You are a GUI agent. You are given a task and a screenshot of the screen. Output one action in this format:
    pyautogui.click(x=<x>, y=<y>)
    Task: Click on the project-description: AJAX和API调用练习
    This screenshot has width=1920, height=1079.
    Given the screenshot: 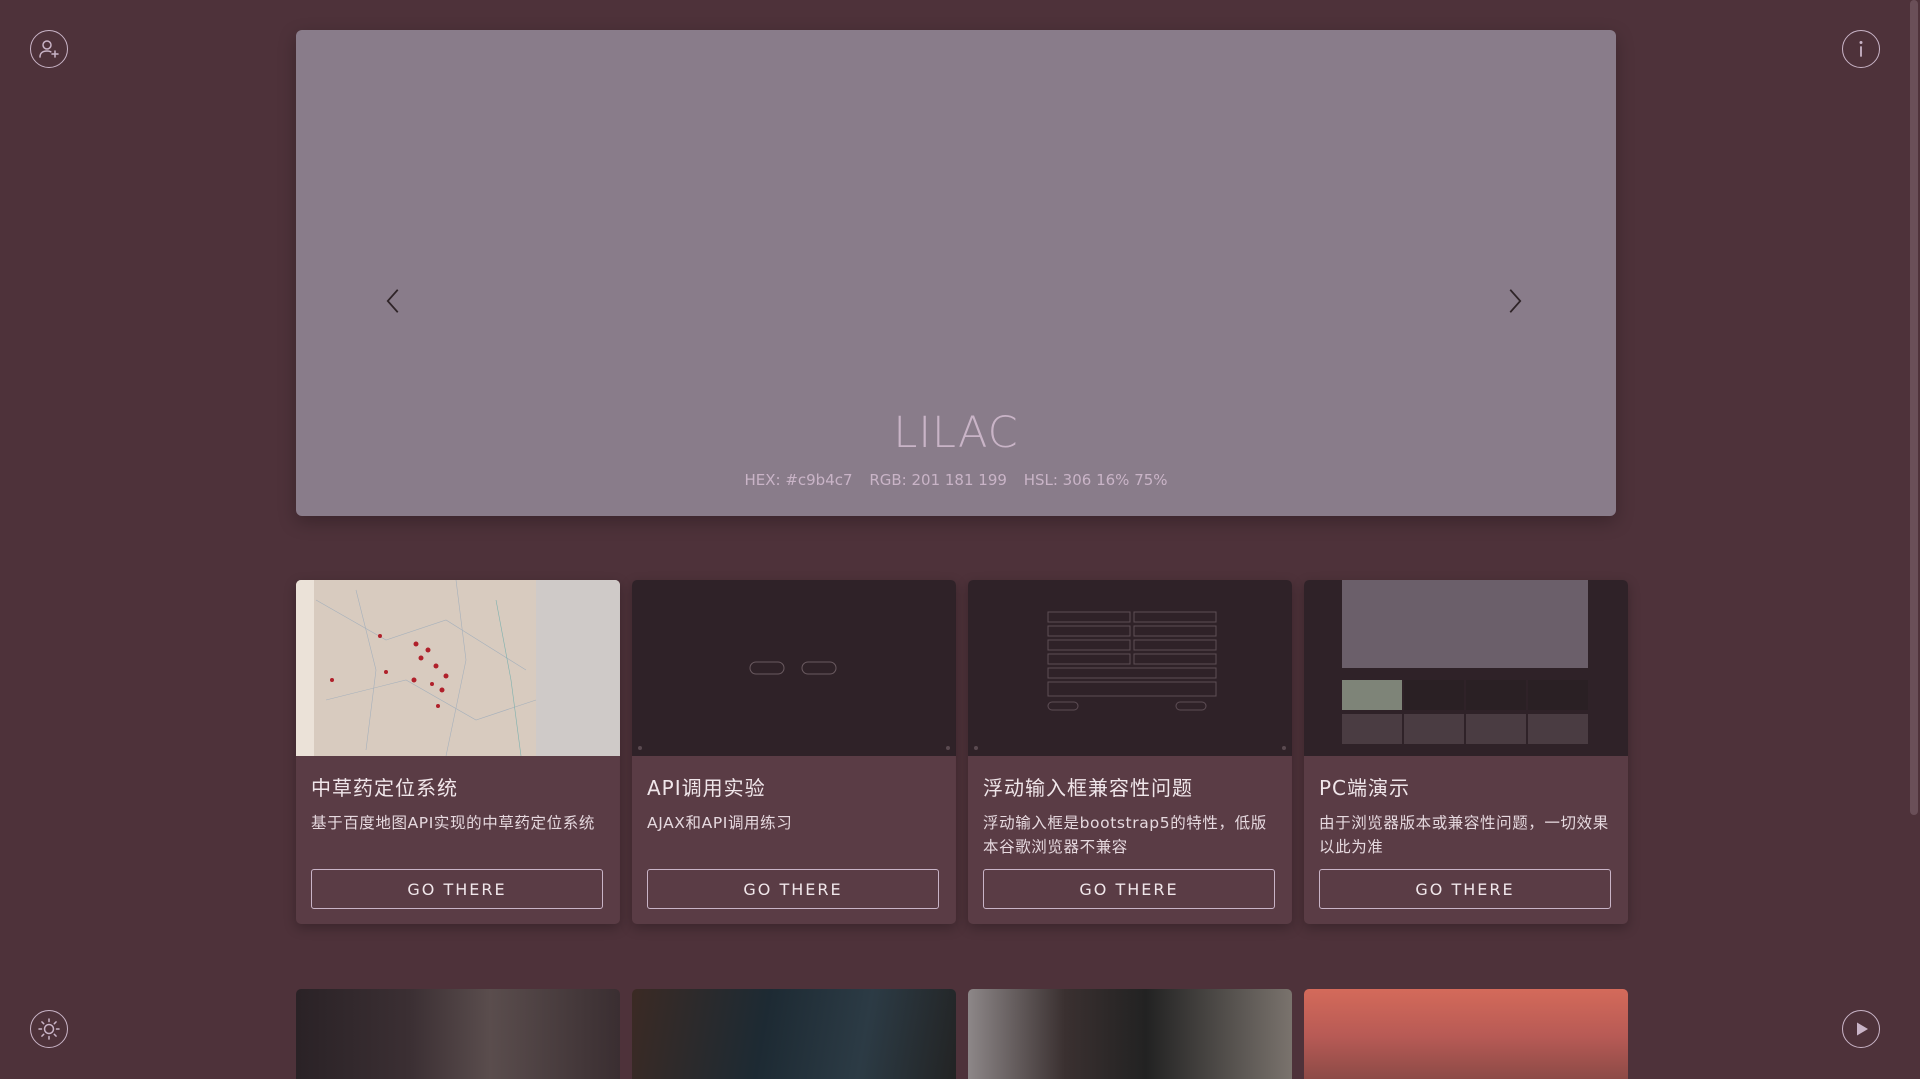 What is the action you would take?
    pyautogui.click(x=720, y=823)
    